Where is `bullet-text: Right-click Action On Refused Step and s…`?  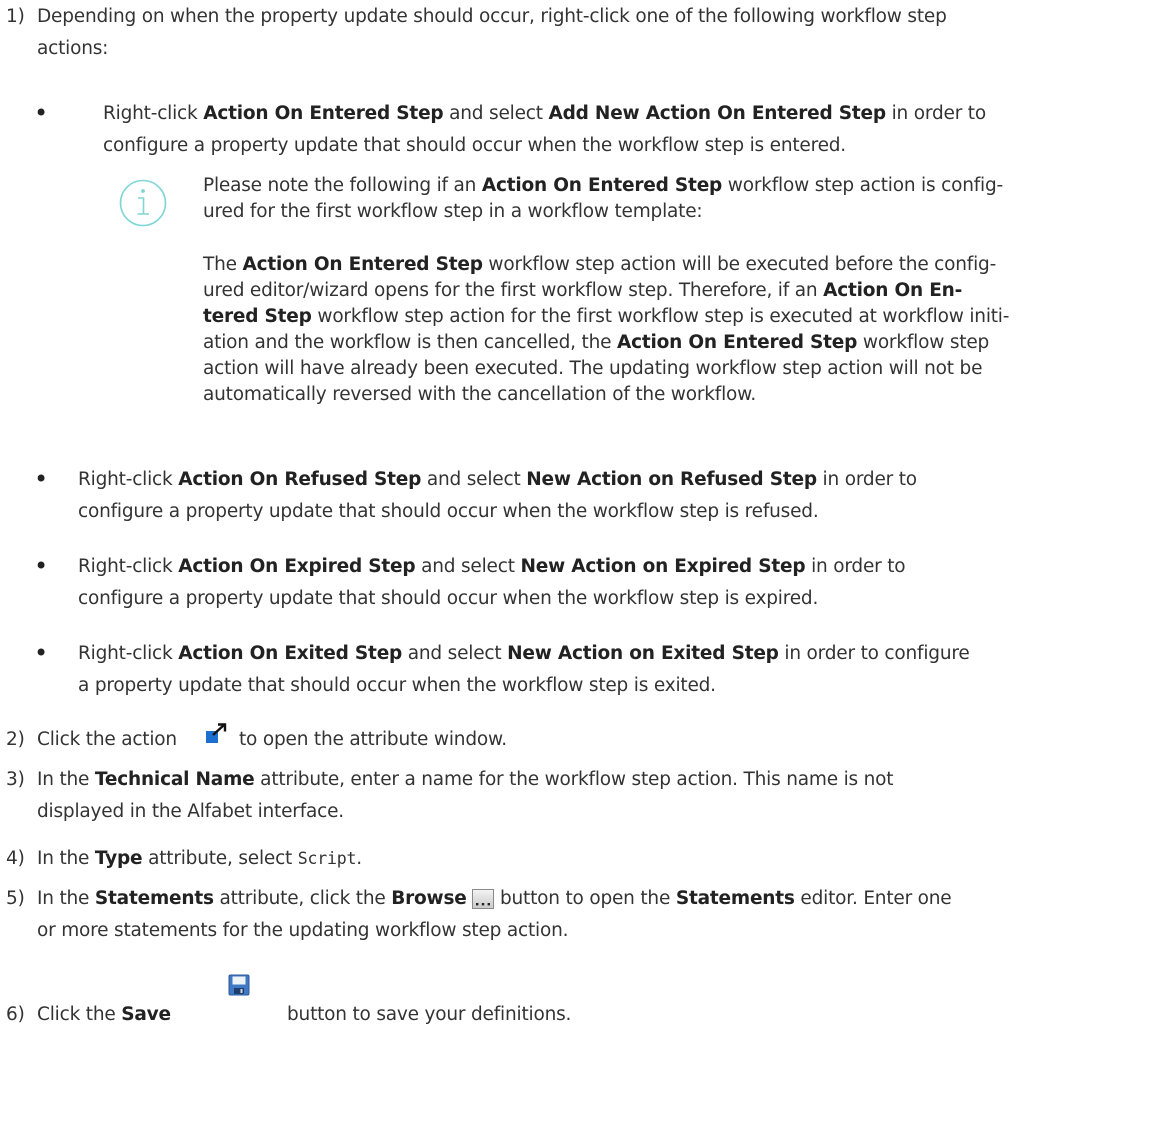 bullet-text: Right-click Action On Refused Step and s… is located at coordinates (497, 479).